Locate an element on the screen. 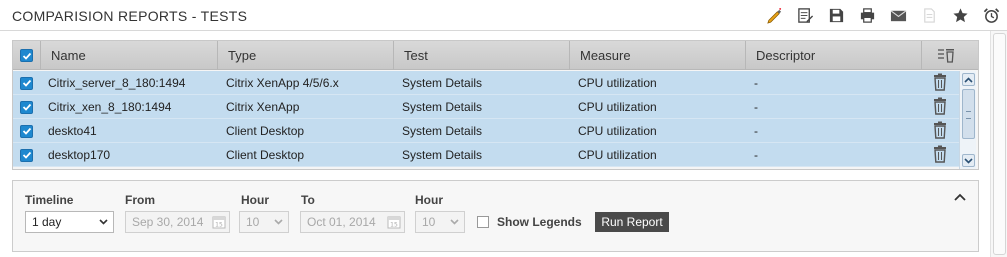 This screenshot has height=257, width=1007. select-all-checkbox is located at coordinates (26, 55).